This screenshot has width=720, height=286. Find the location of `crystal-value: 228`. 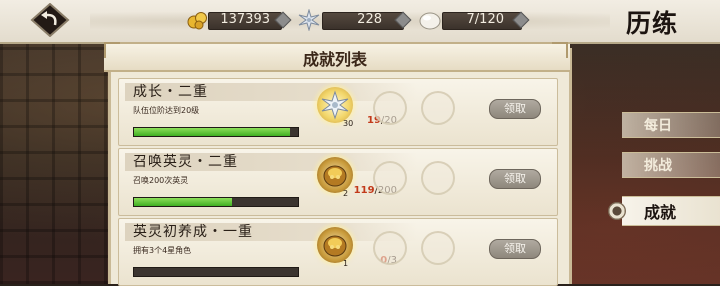

crystal-value: 228 is located at coordinates (369, 19).